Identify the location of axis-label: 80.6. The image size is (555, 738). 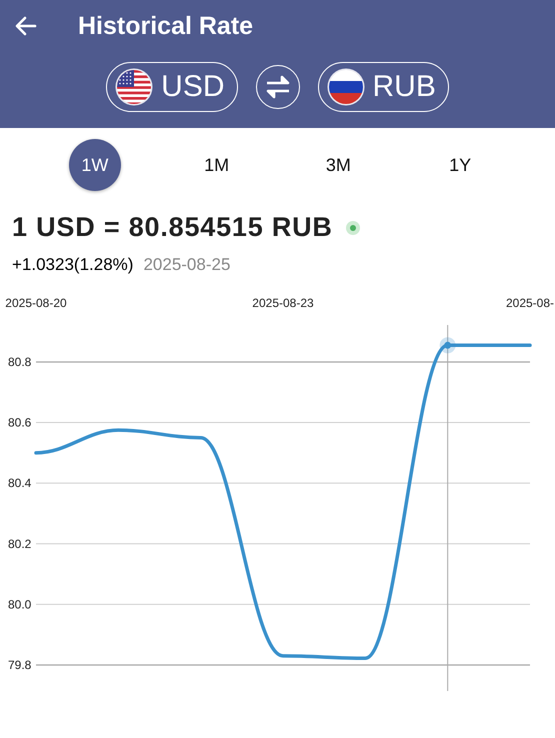
(20, 423).